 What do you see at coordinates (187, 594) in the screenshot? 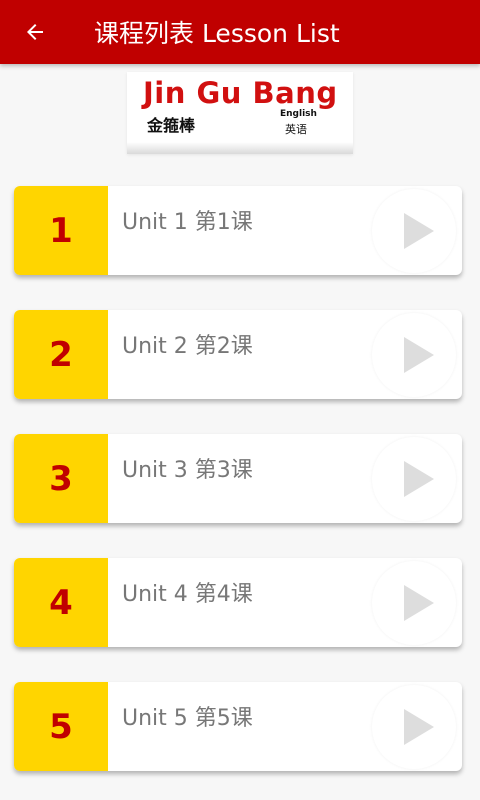
I see `lesson-title: Unit 4 第4课` at bounding box center [187, 594].